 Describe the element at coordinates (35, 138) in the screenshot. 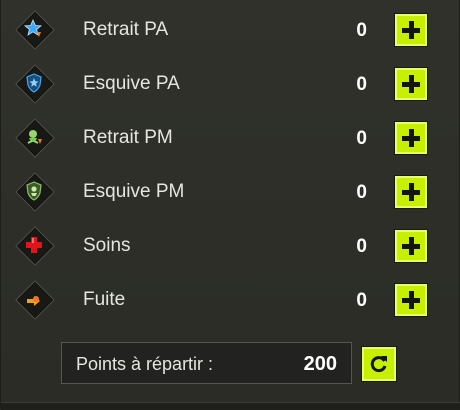

I see `mp-reduction-icon` at that location.